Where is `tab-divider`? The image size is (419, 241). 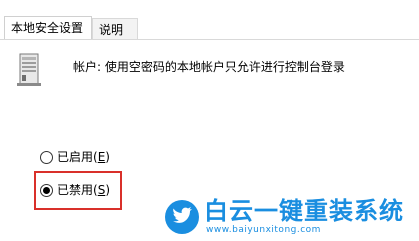
tab-divider is located at coordinates (209, 39).